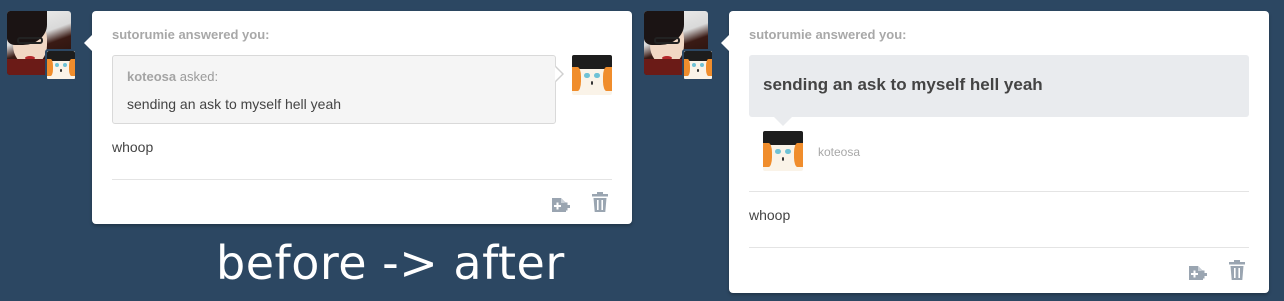 This screenshot has width=1284, height=301. I want to click on comparison-caption: before -> after, so click(390, 263).